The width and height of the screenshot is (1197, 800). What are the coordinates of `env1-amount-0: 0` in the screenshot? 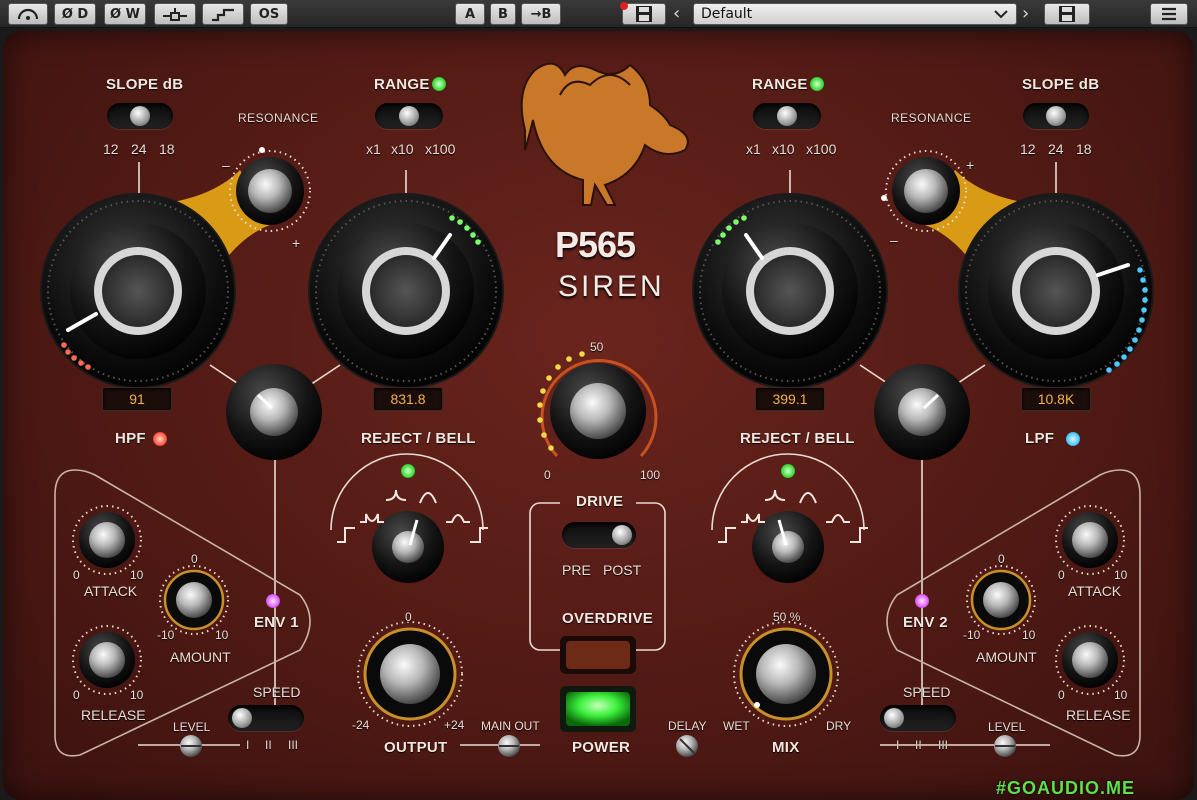 It's located at (194, 559).